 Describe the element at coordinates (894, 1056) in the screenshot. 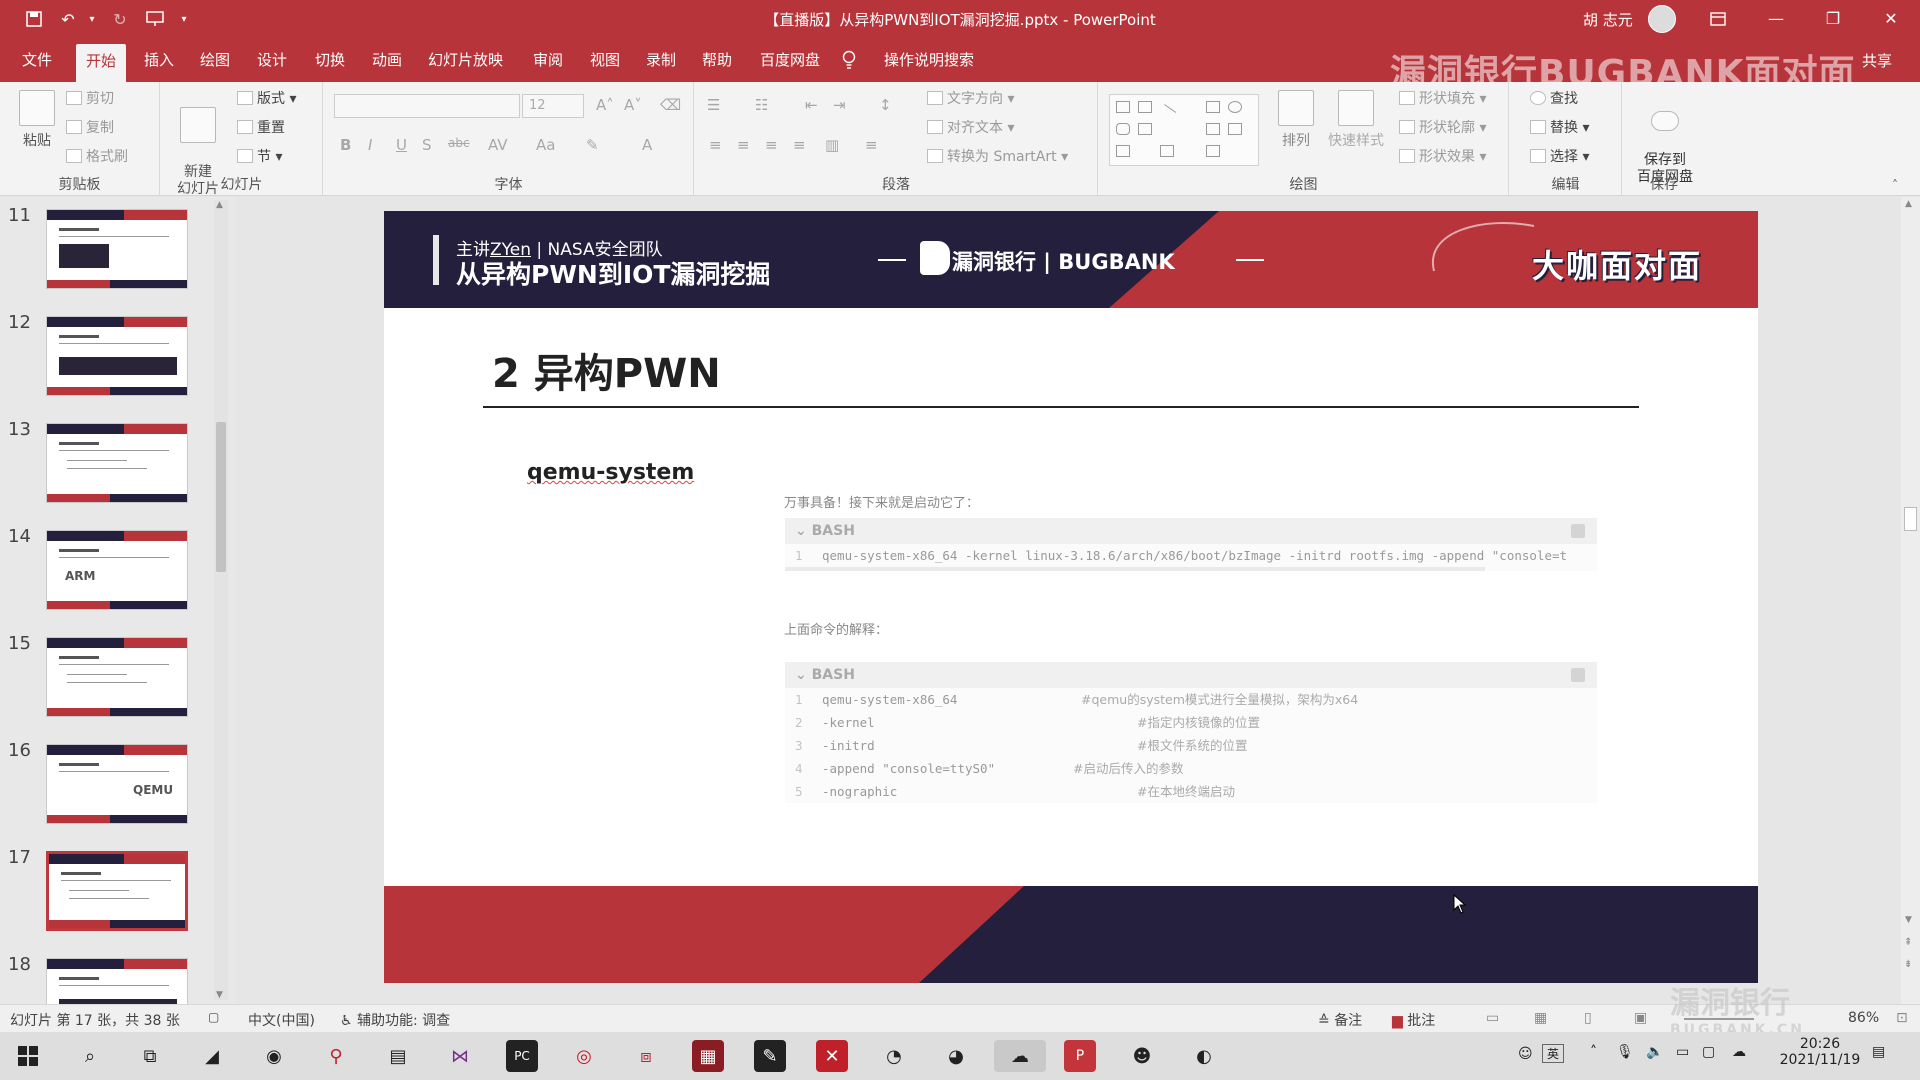

I see `app-chrome-icon: ◔` at that location.